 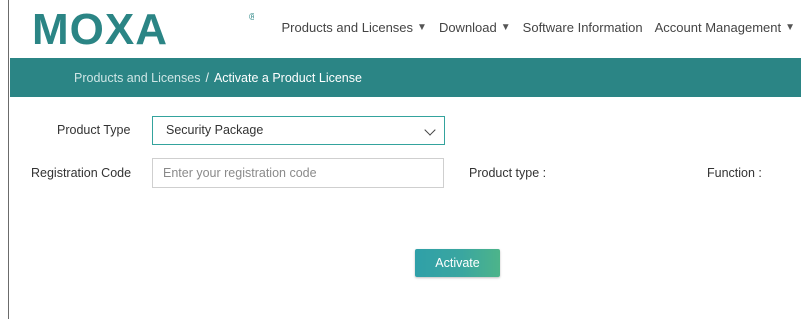 What do you see at coordinates (81, 173) in the screenshot?
I see `registration-code-label: Registration Code` at bounding box center [81, 173].